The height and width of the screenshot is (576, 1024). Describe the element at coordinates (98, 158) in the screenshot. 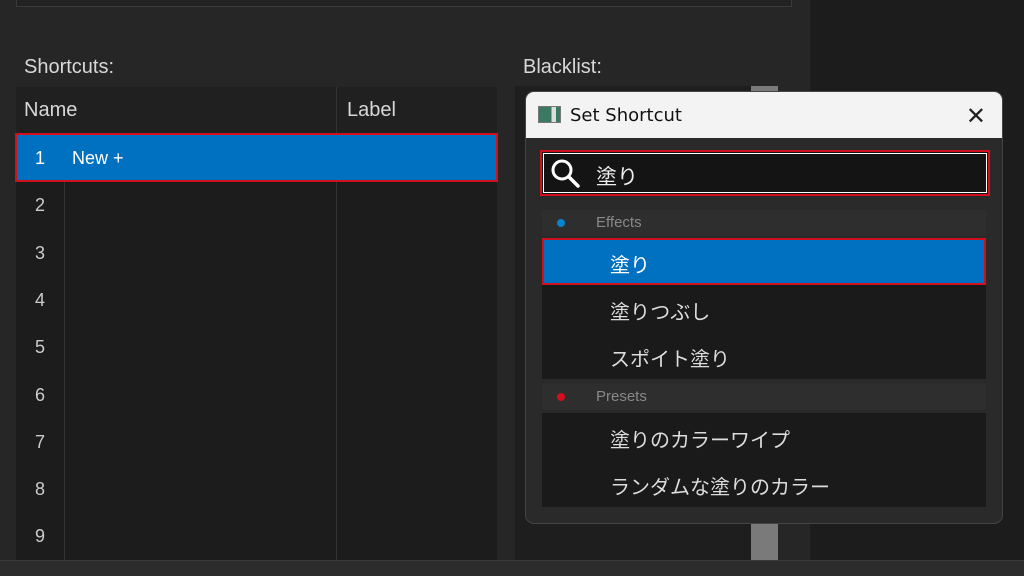

I see `row-name: New +` at that location.